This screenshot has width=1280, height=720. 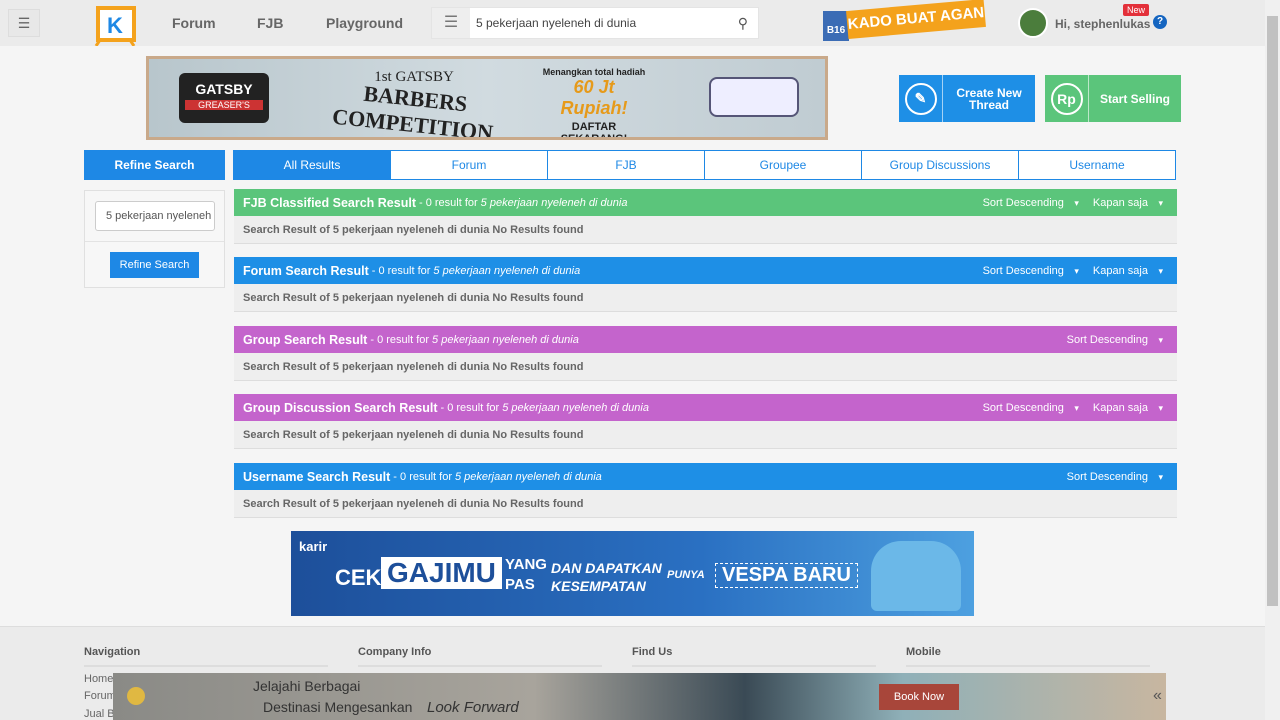 What do you see at coordinates (338, 707) in the screenshot?
I see `ad-line-2: Destinasi Mengesankan` at bounding box center [338, 707].